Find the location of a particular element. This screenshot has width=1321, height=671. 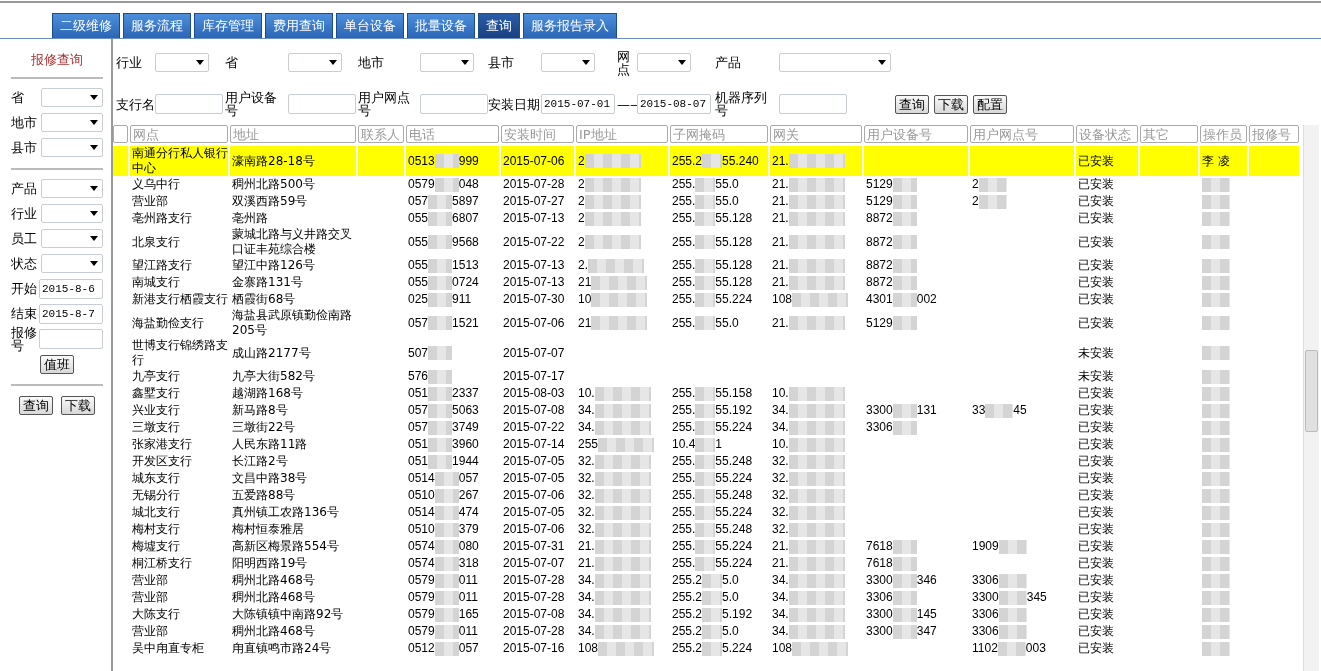

table-row: 望江路支行 望江中路126号 055 1513 2015-07-13 2. 255. 55.128 21. 8872 已安装 is located at coordinates (706, 265).